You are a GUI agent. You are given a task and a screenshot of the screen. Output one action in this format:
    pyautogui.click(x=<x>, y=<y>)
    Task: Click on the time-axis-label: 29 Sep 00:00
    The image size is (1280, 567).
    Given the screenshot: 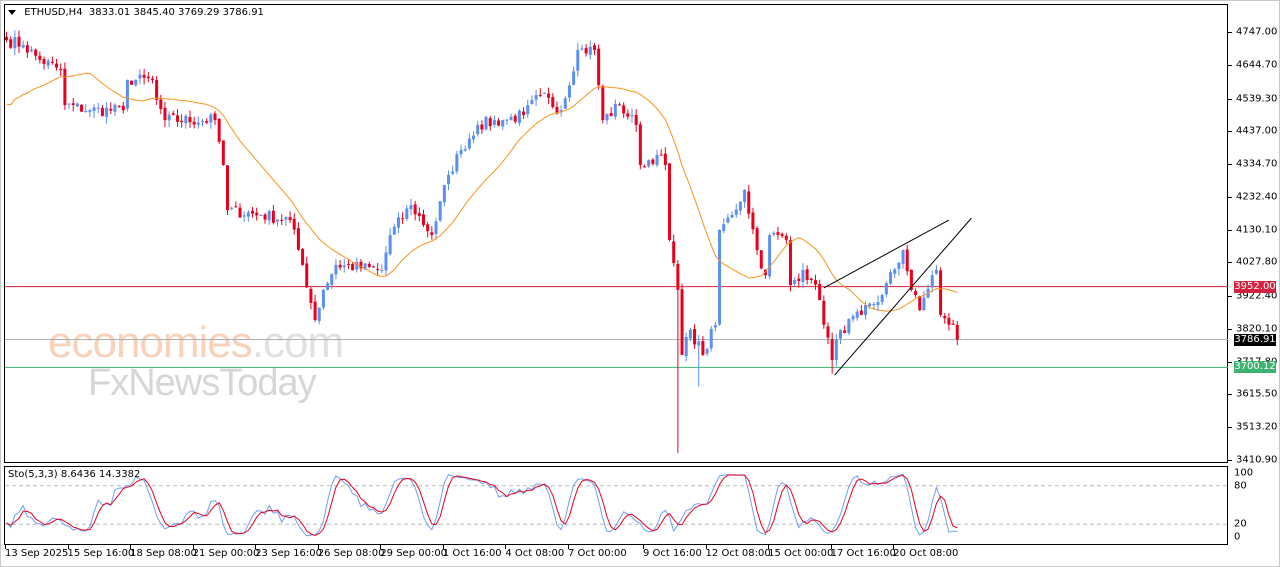 What is the action you would take?
    pyautogui.click(x=414, y=553)
    